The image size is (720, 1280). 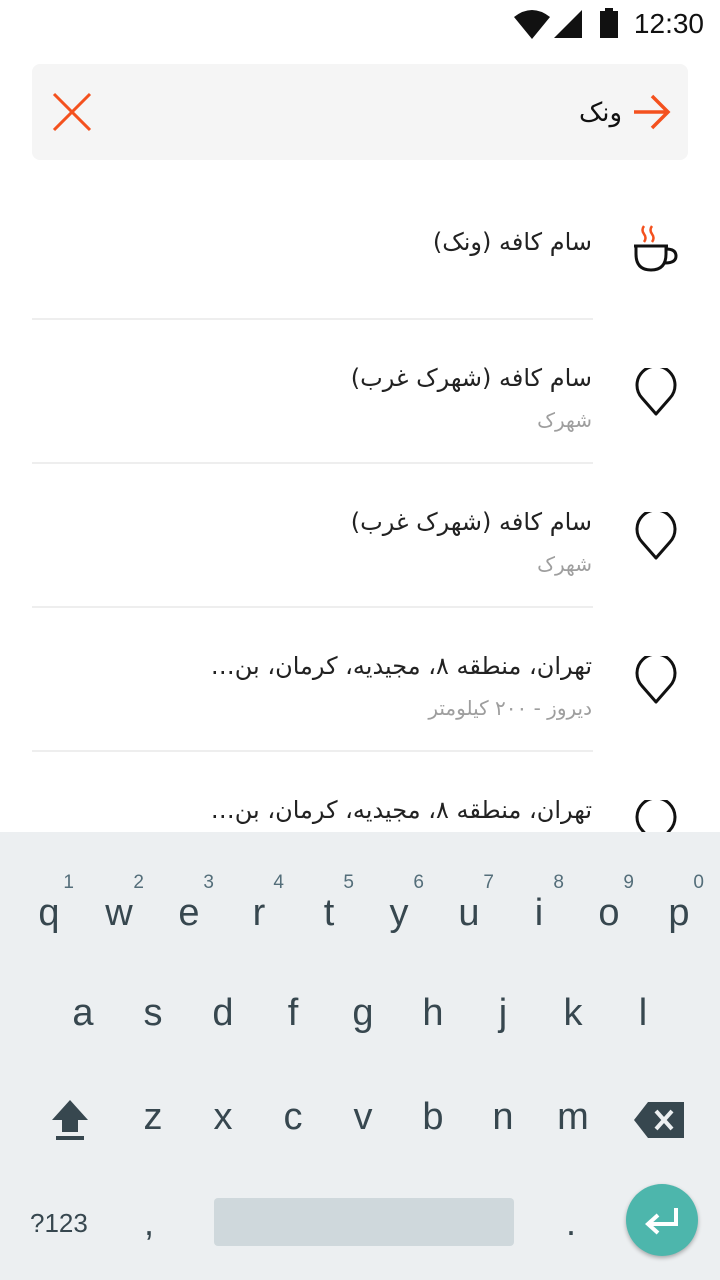 I want to click on key-r: r4, so click(x=259, y=883).